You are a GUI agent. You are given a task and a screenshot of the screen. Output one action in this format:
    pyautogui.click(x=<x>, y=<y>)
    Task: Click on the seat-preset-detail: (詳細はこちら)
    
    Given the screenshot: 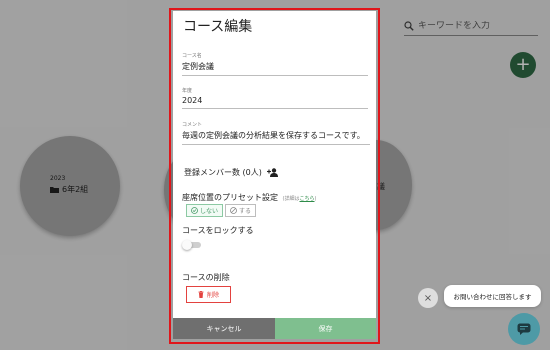 What is the action you would take?
    pyautogui.click(x=300, y=199)
    